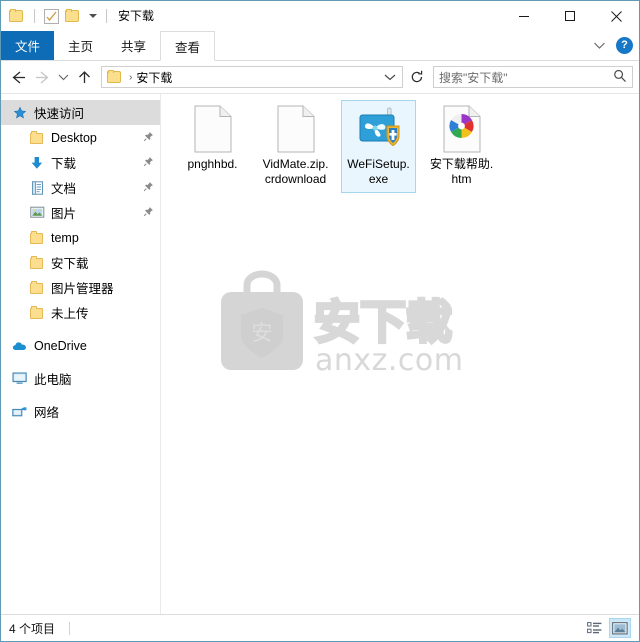 The image size is (640, 642). Describe the element at coordinates (379, 129) in the screenshot. I see `wefi-app-icon` at that location.